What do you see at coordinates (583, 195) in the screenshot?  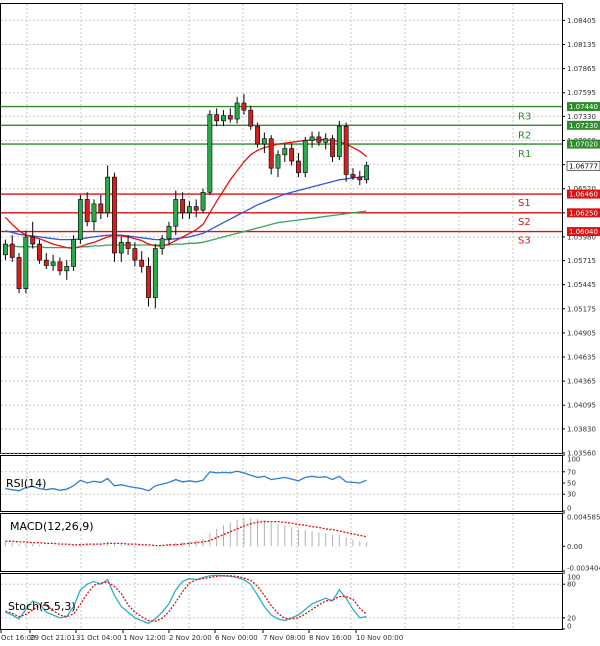 I see `level-price-tag-label: 1.06460` at bounding box center [583, 195].